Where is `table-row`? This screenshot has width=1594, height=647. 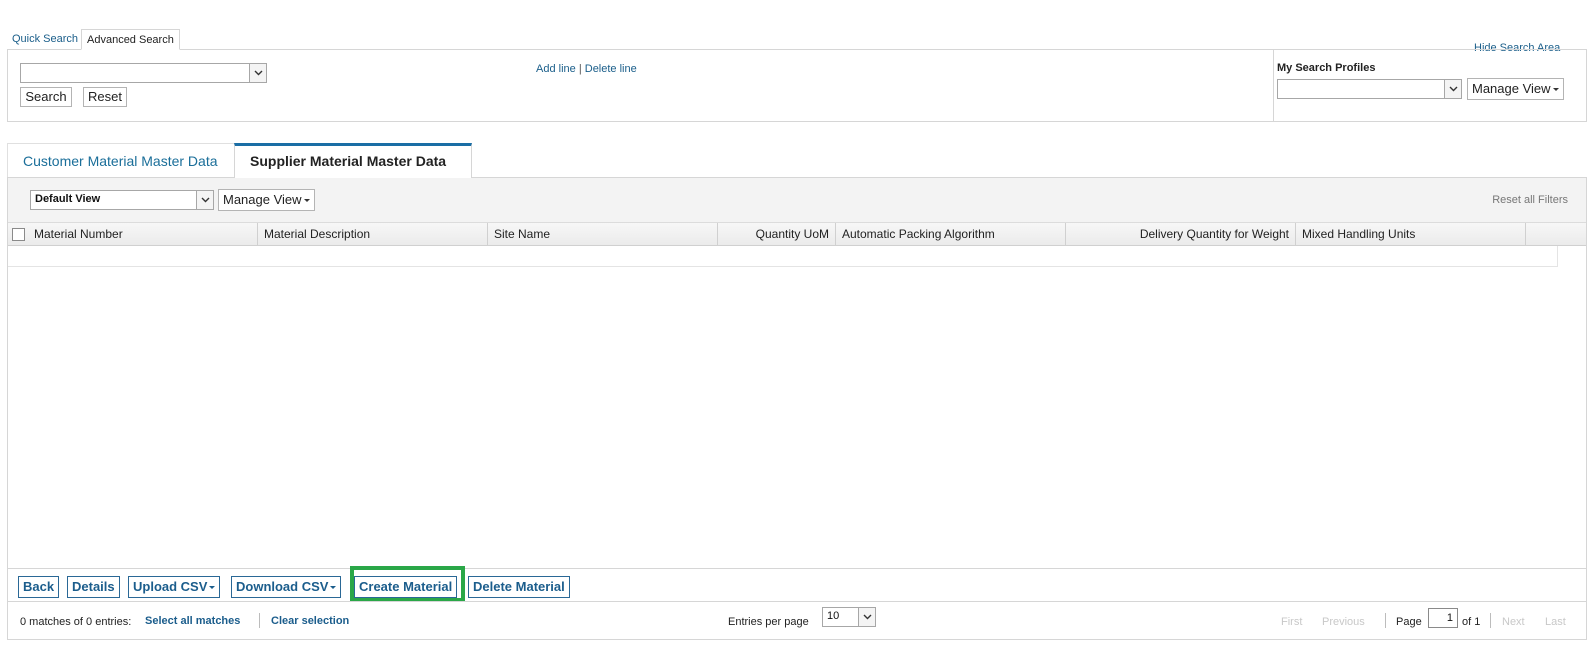
table-row is located at coordinates (783, 256).